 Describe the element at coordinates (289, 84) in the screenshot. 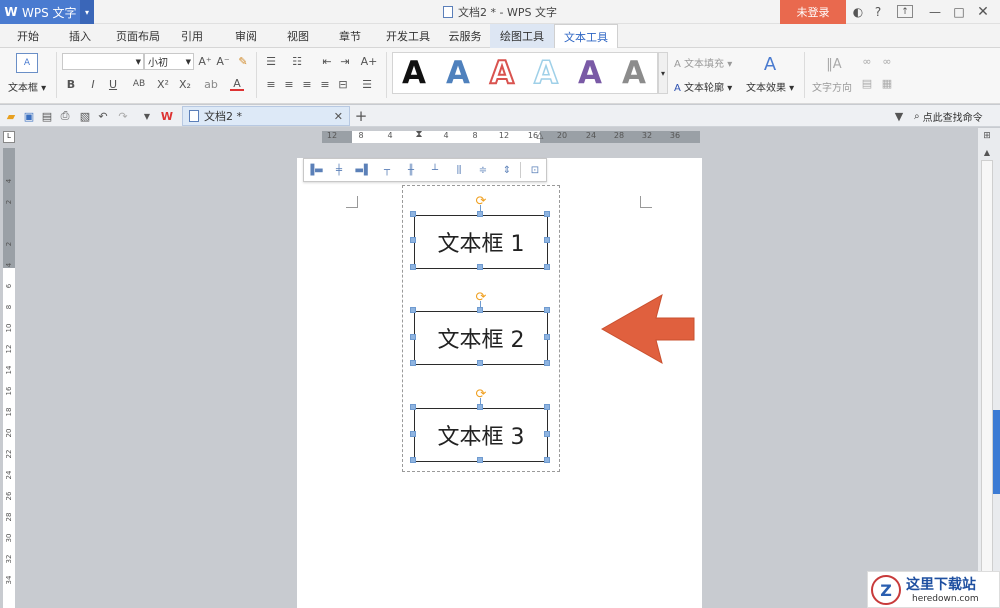

I see `align-center-icon: ≡` at that location.